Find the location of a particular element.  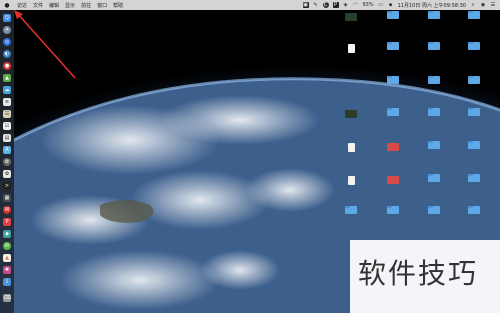

office-icon: P is located at coordinates (7, 222).